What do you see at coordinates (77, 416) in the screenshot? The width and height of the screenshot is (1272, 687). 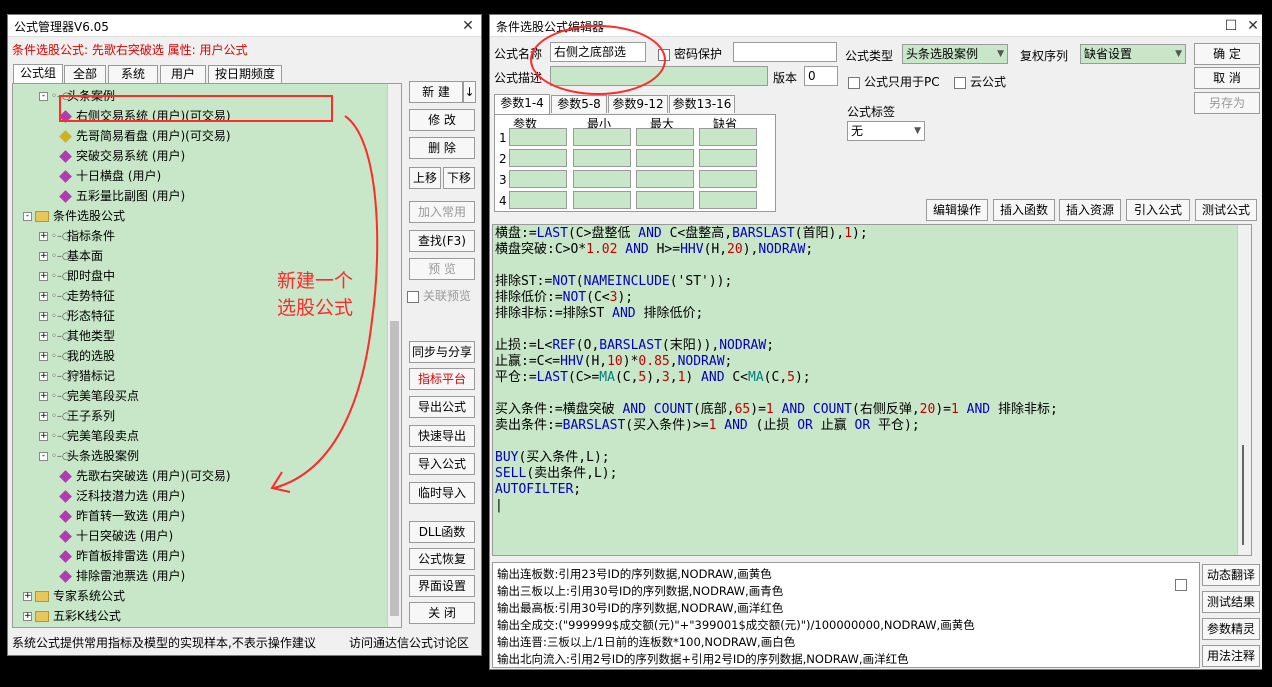 I see `tree-item: + ◦–○王子系列` at bounding box center [77, 416].